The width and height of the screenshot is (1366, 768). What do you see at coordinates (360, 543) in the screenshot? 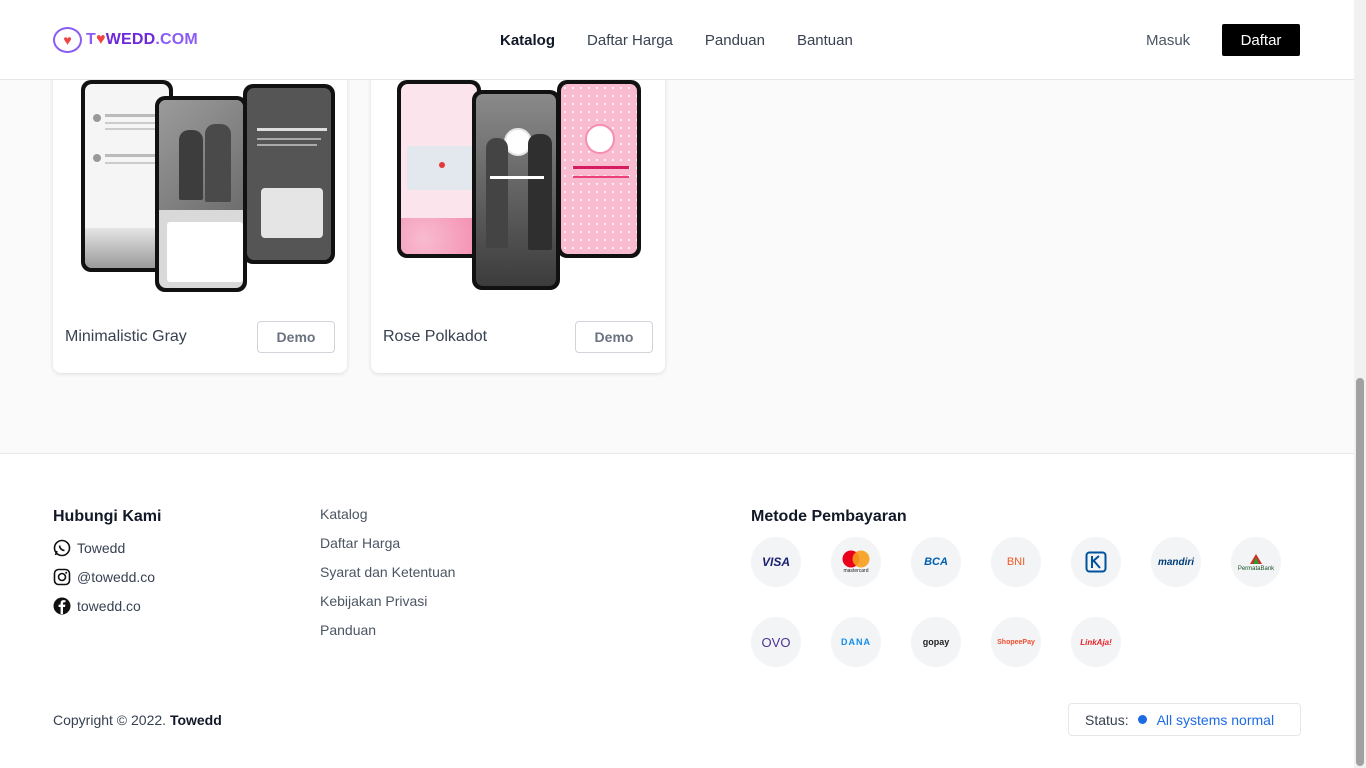
I see `footer-link-daftar-harga: Daftar Harga` at bounding box center [360, 543].